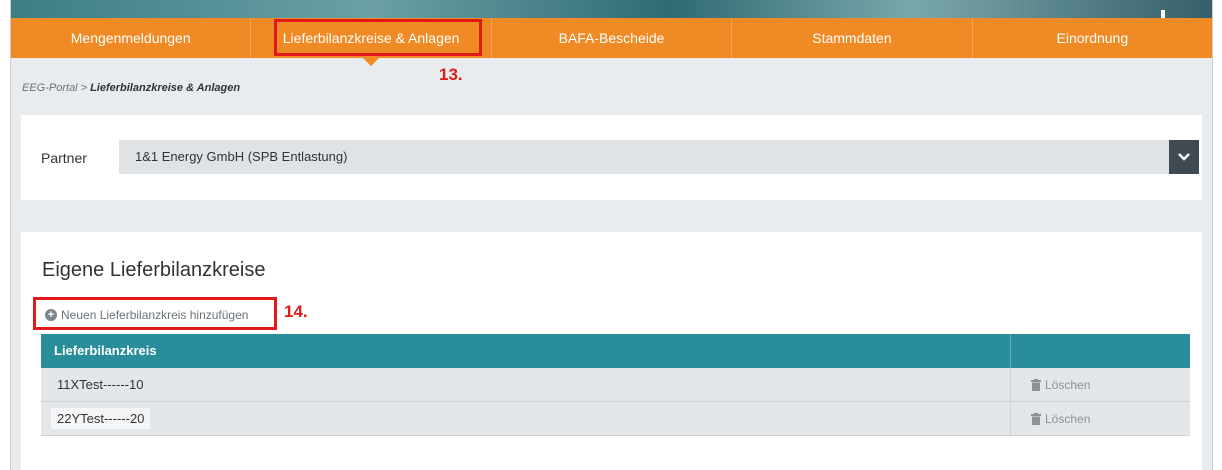  I want to click on column-header-lieferbilanzkreis: Lieferbilanzkreis, so click(526, 351).